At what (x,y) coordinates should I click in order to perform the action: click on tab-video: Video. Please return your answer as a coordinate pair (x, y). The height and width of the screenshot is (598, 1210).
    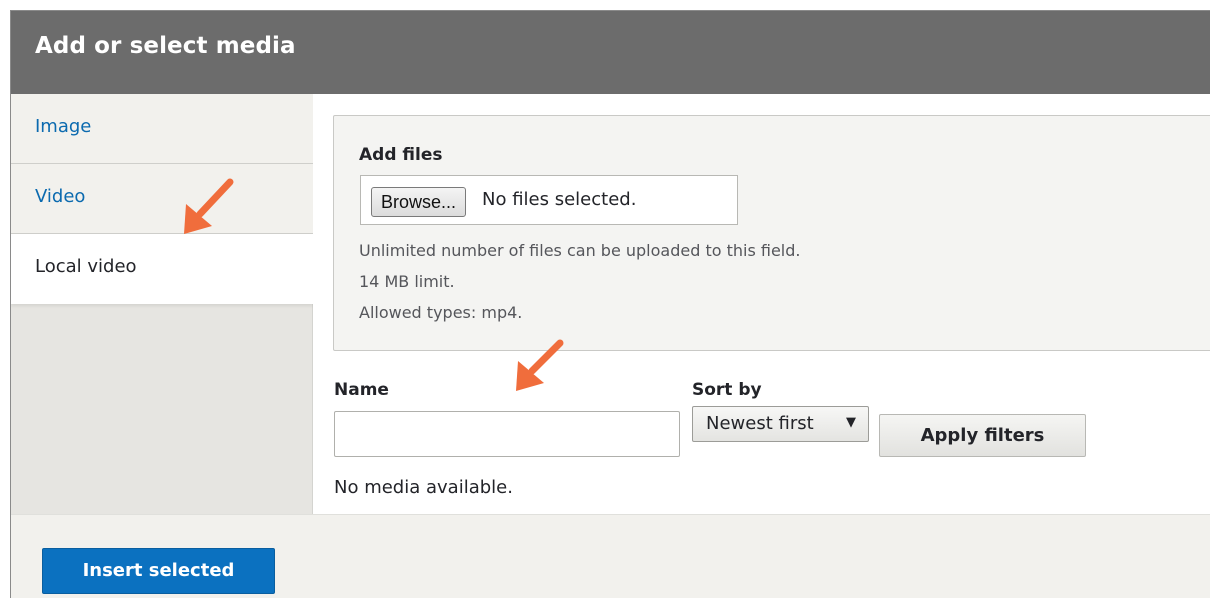
    Looking at the image, I should click on (162, 199).